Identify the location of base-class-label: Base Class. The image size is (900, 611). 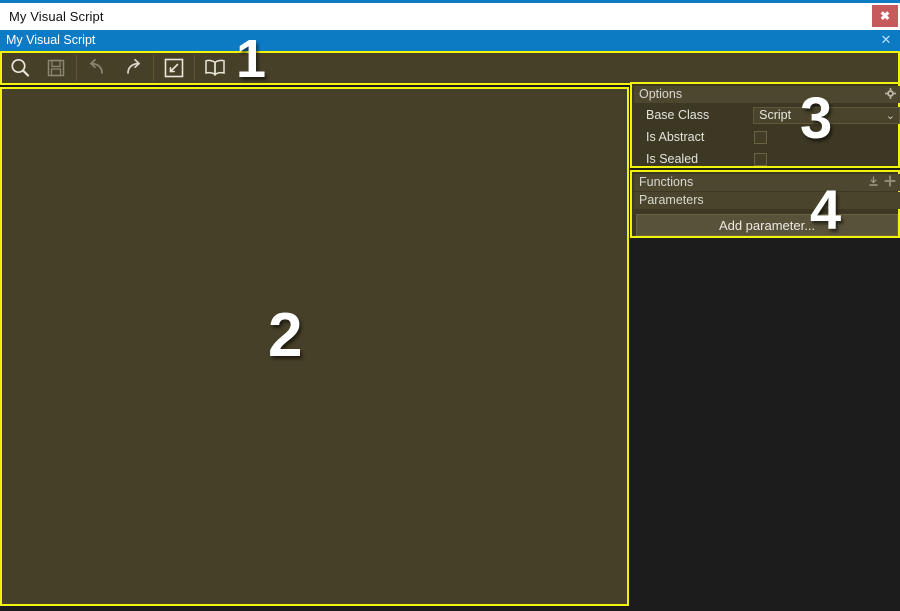
(678, 114).